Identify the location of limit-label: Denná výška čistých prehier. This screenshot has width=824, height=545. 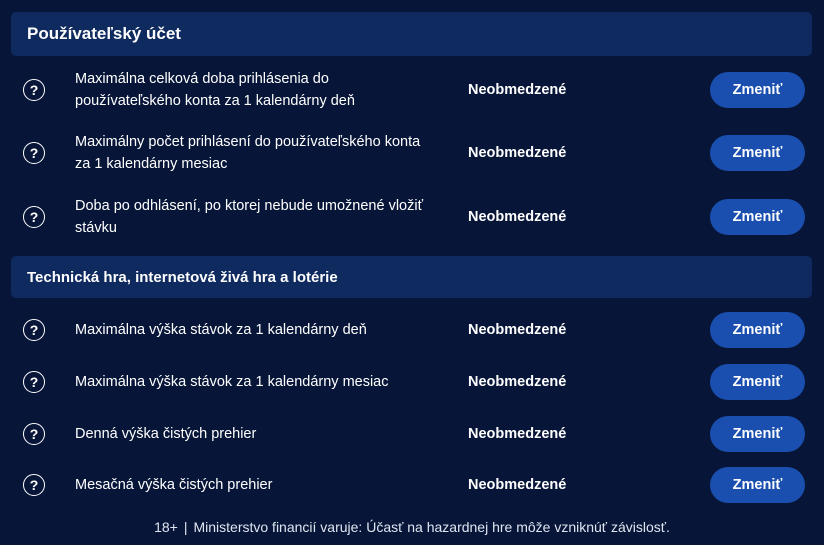
(166, 434).